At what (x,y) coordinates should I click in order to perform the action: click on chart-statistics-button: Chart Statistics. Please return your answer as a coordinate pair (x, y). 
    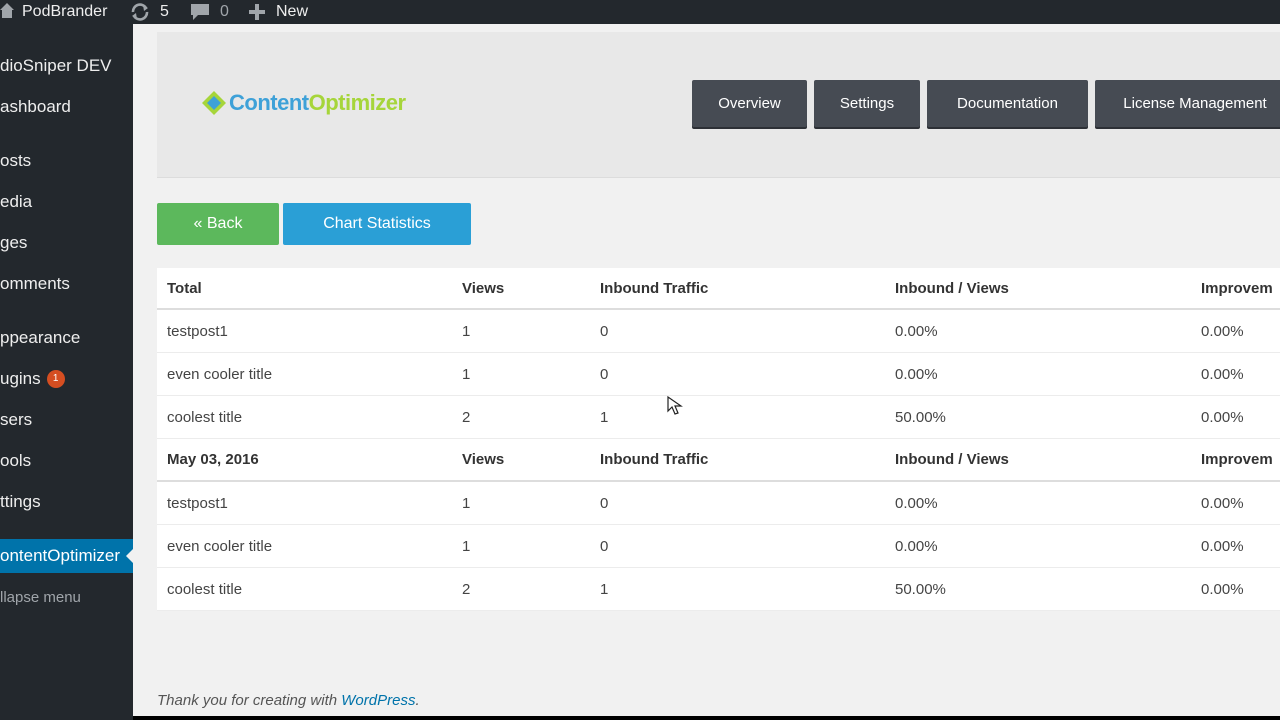
    Looking at the image, I should click on (377, 224).